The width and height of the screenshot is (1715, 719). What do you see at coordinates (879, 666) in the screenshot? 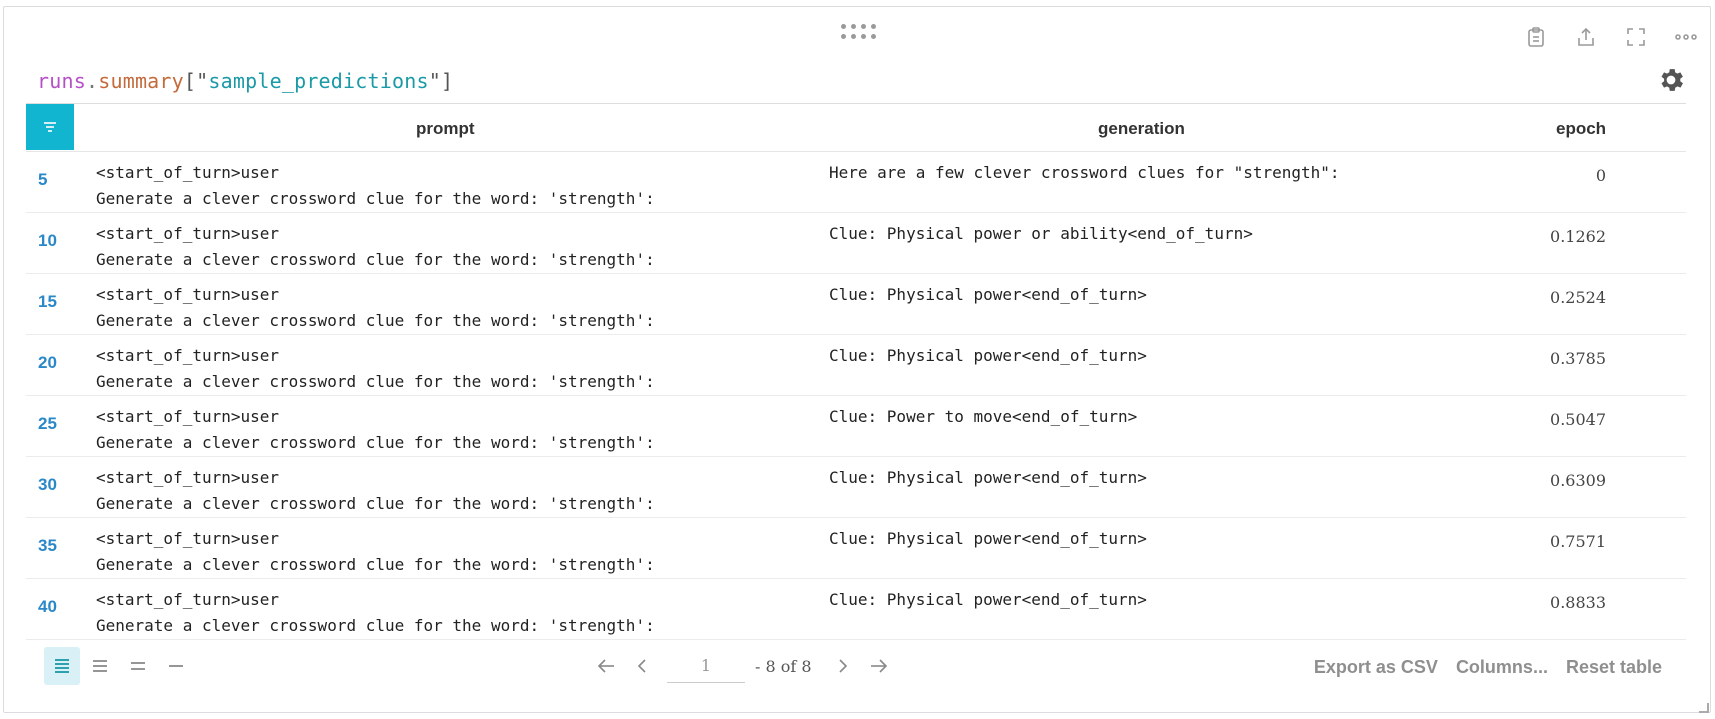
I see `last-page-arrow-icon` at bounding box center [879, 666].